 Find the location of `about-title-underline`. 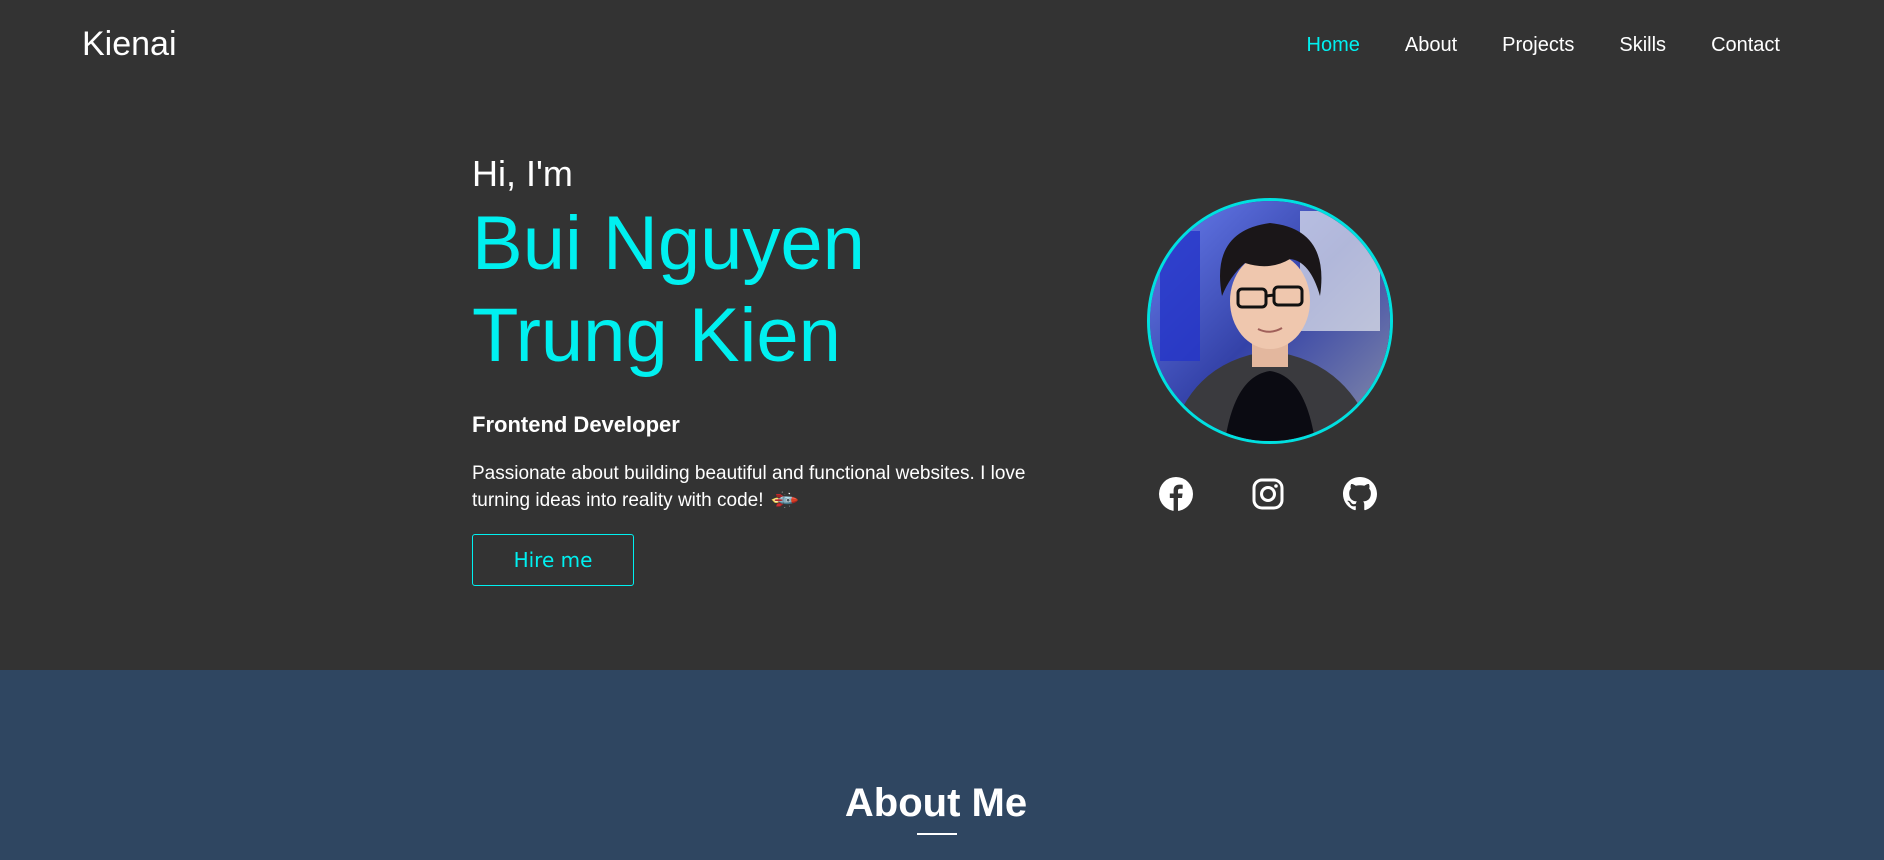

about-title-underline is located at coordinates (937, 834).